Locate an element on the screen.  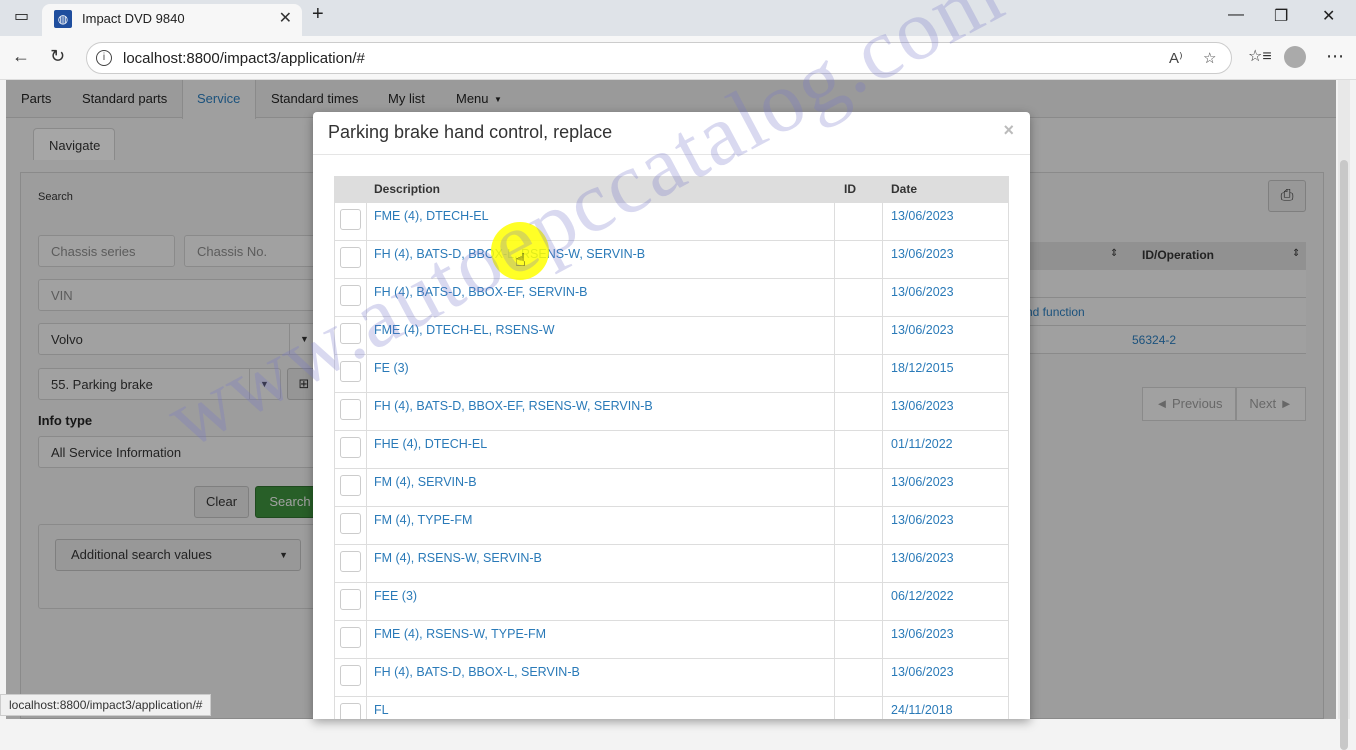
close-tab-icon: ✕ is located at coordinates (285, 18).